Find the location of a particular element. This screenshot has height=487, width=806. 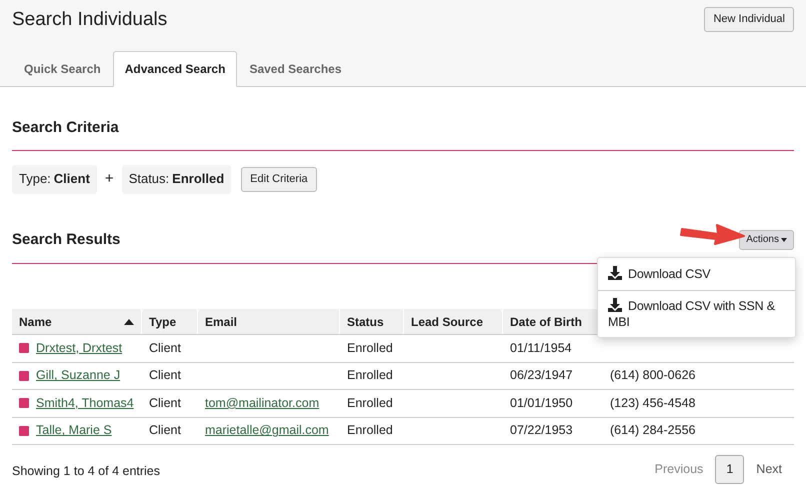

table-cell-text: (614) 800-0626 is located at coordinates (653, 375).